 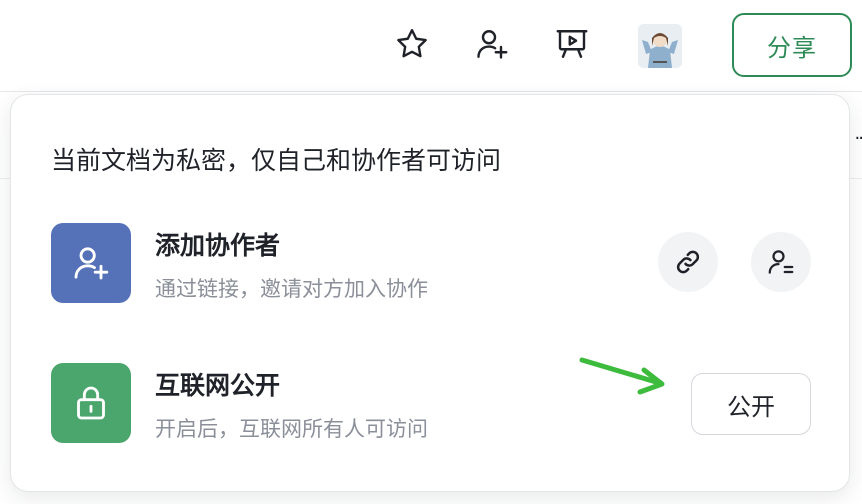 I want to click on share-button: 分享, so click(x=792, y=45).